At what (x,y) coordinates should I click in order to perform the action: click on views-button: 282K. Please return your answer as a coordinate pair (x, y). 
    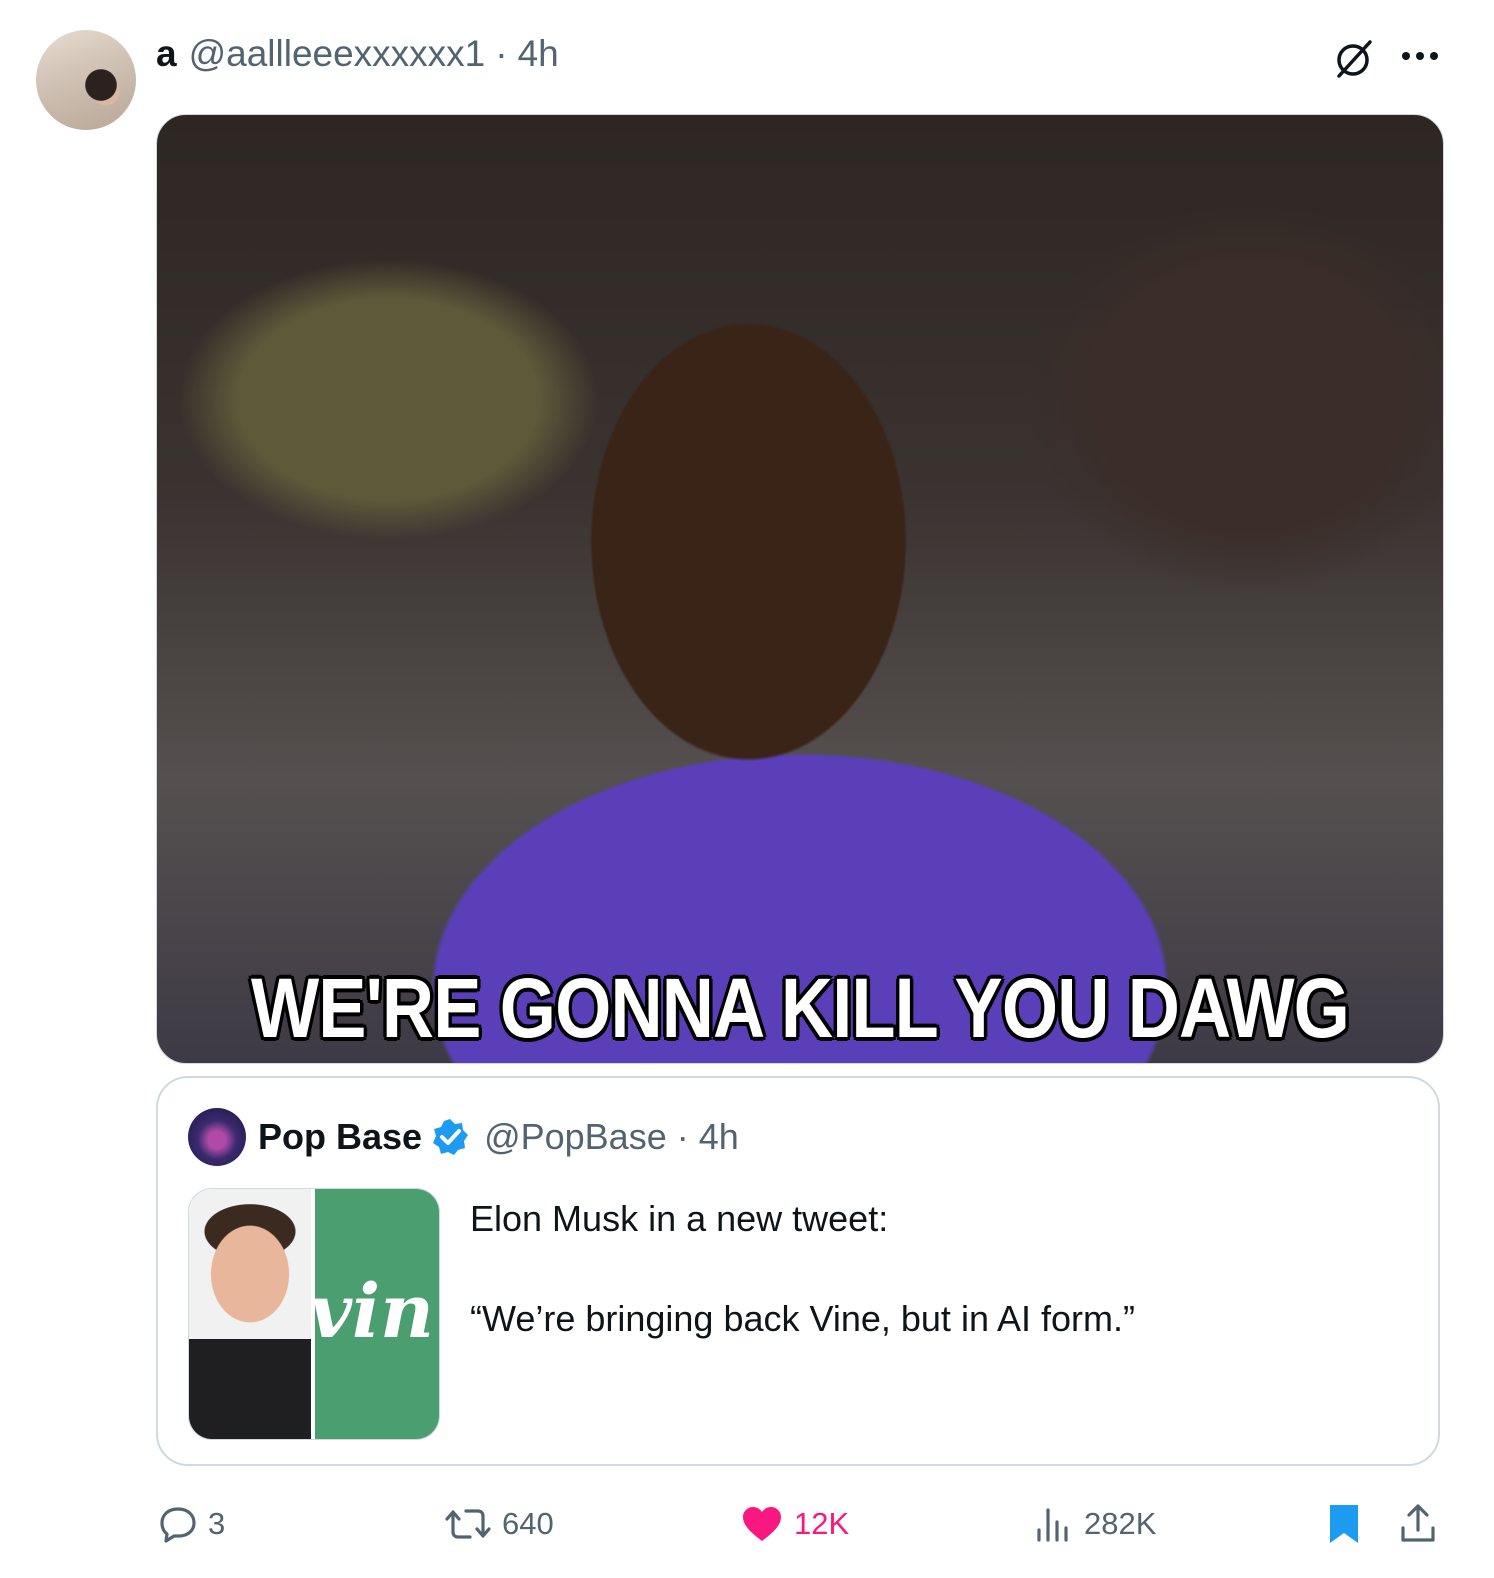
    Looking at the image, I should click on (1095, 1524).